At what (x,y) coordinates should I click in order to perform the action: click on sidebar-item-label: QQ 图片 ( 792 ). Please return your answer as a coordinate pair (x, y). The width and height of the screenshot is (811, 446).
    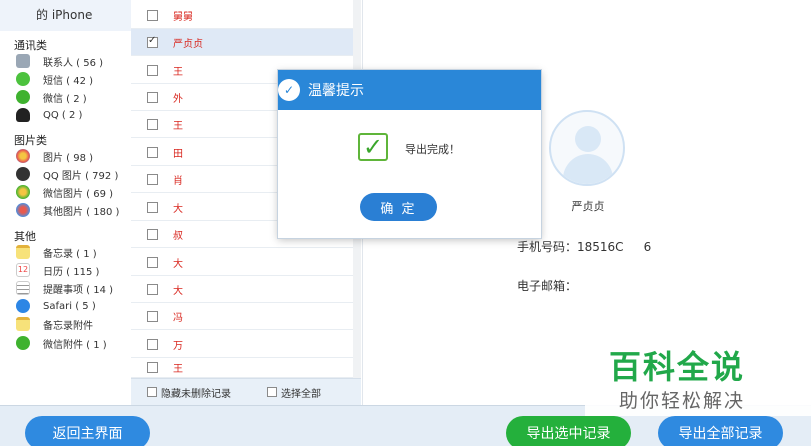
    Looking at the image, I should click on (81, 176).